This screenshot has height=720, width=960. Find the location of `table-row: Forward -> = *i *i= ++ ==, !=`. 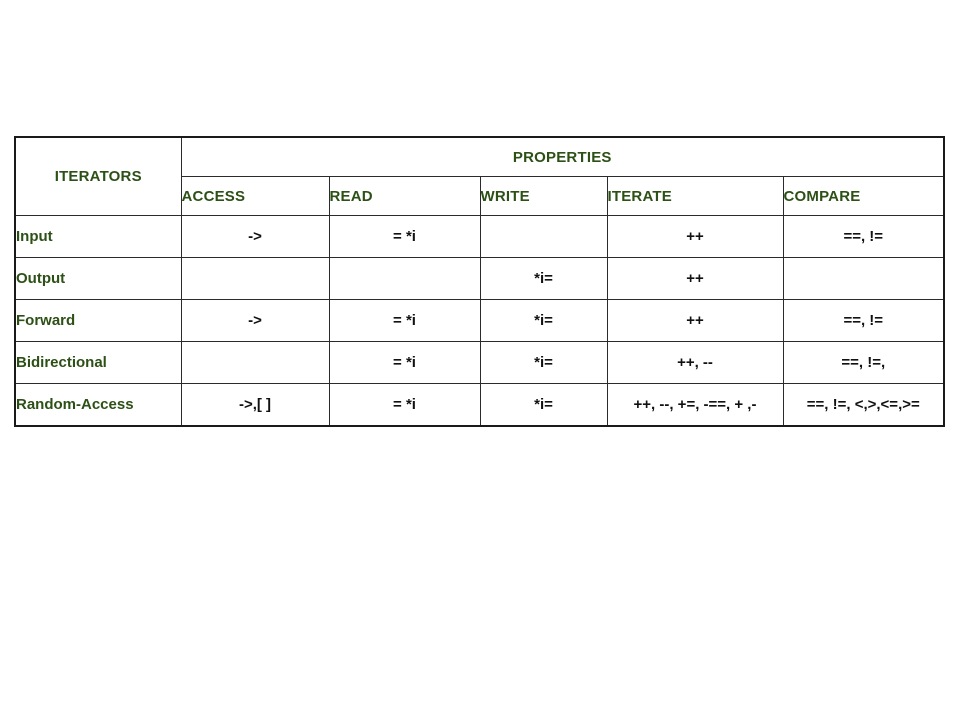

table-row: Forward -> = *i *i= ++ ==, != is located at coordinates (479, 320).